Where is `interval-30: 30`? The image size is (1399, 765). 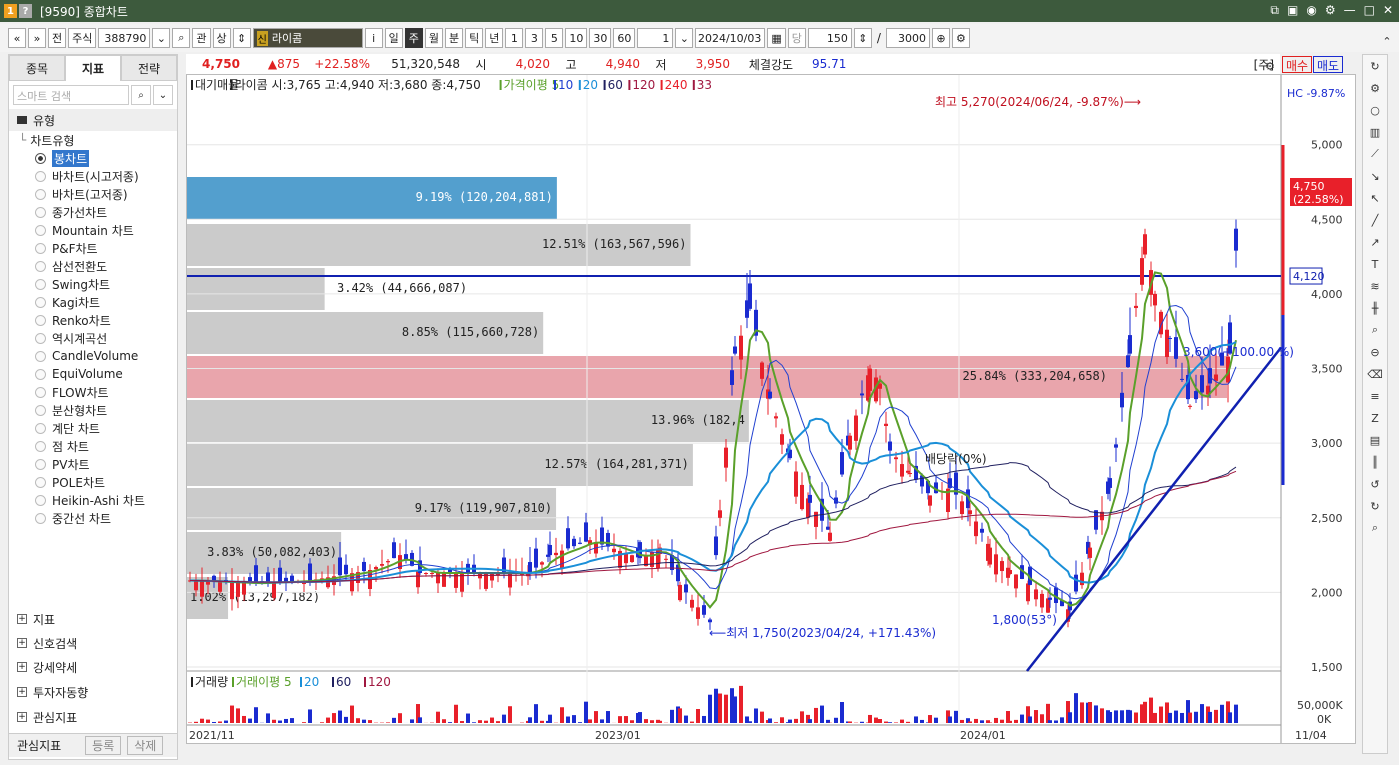 interval-30: 30 is located at coordinates (600, 38).